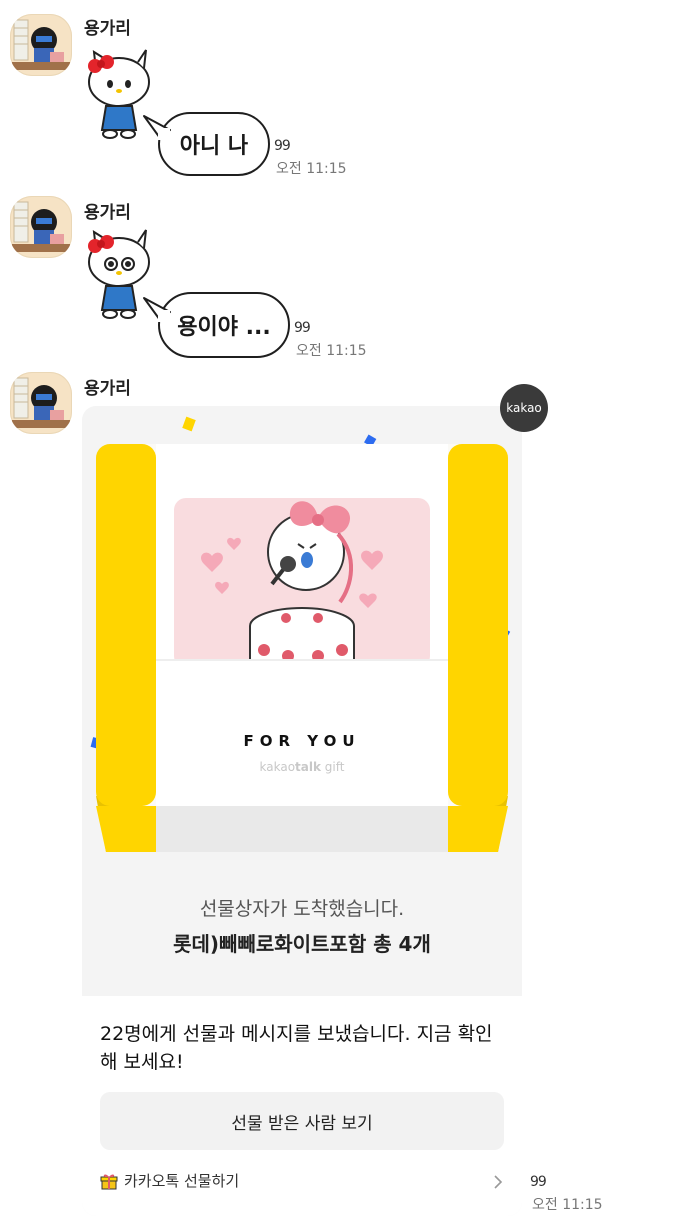  I want to click on gift-message: 22명에게 선물과 메시지를 보냈습니다. 지금 확인해 보세요!, so click(296, 1048).